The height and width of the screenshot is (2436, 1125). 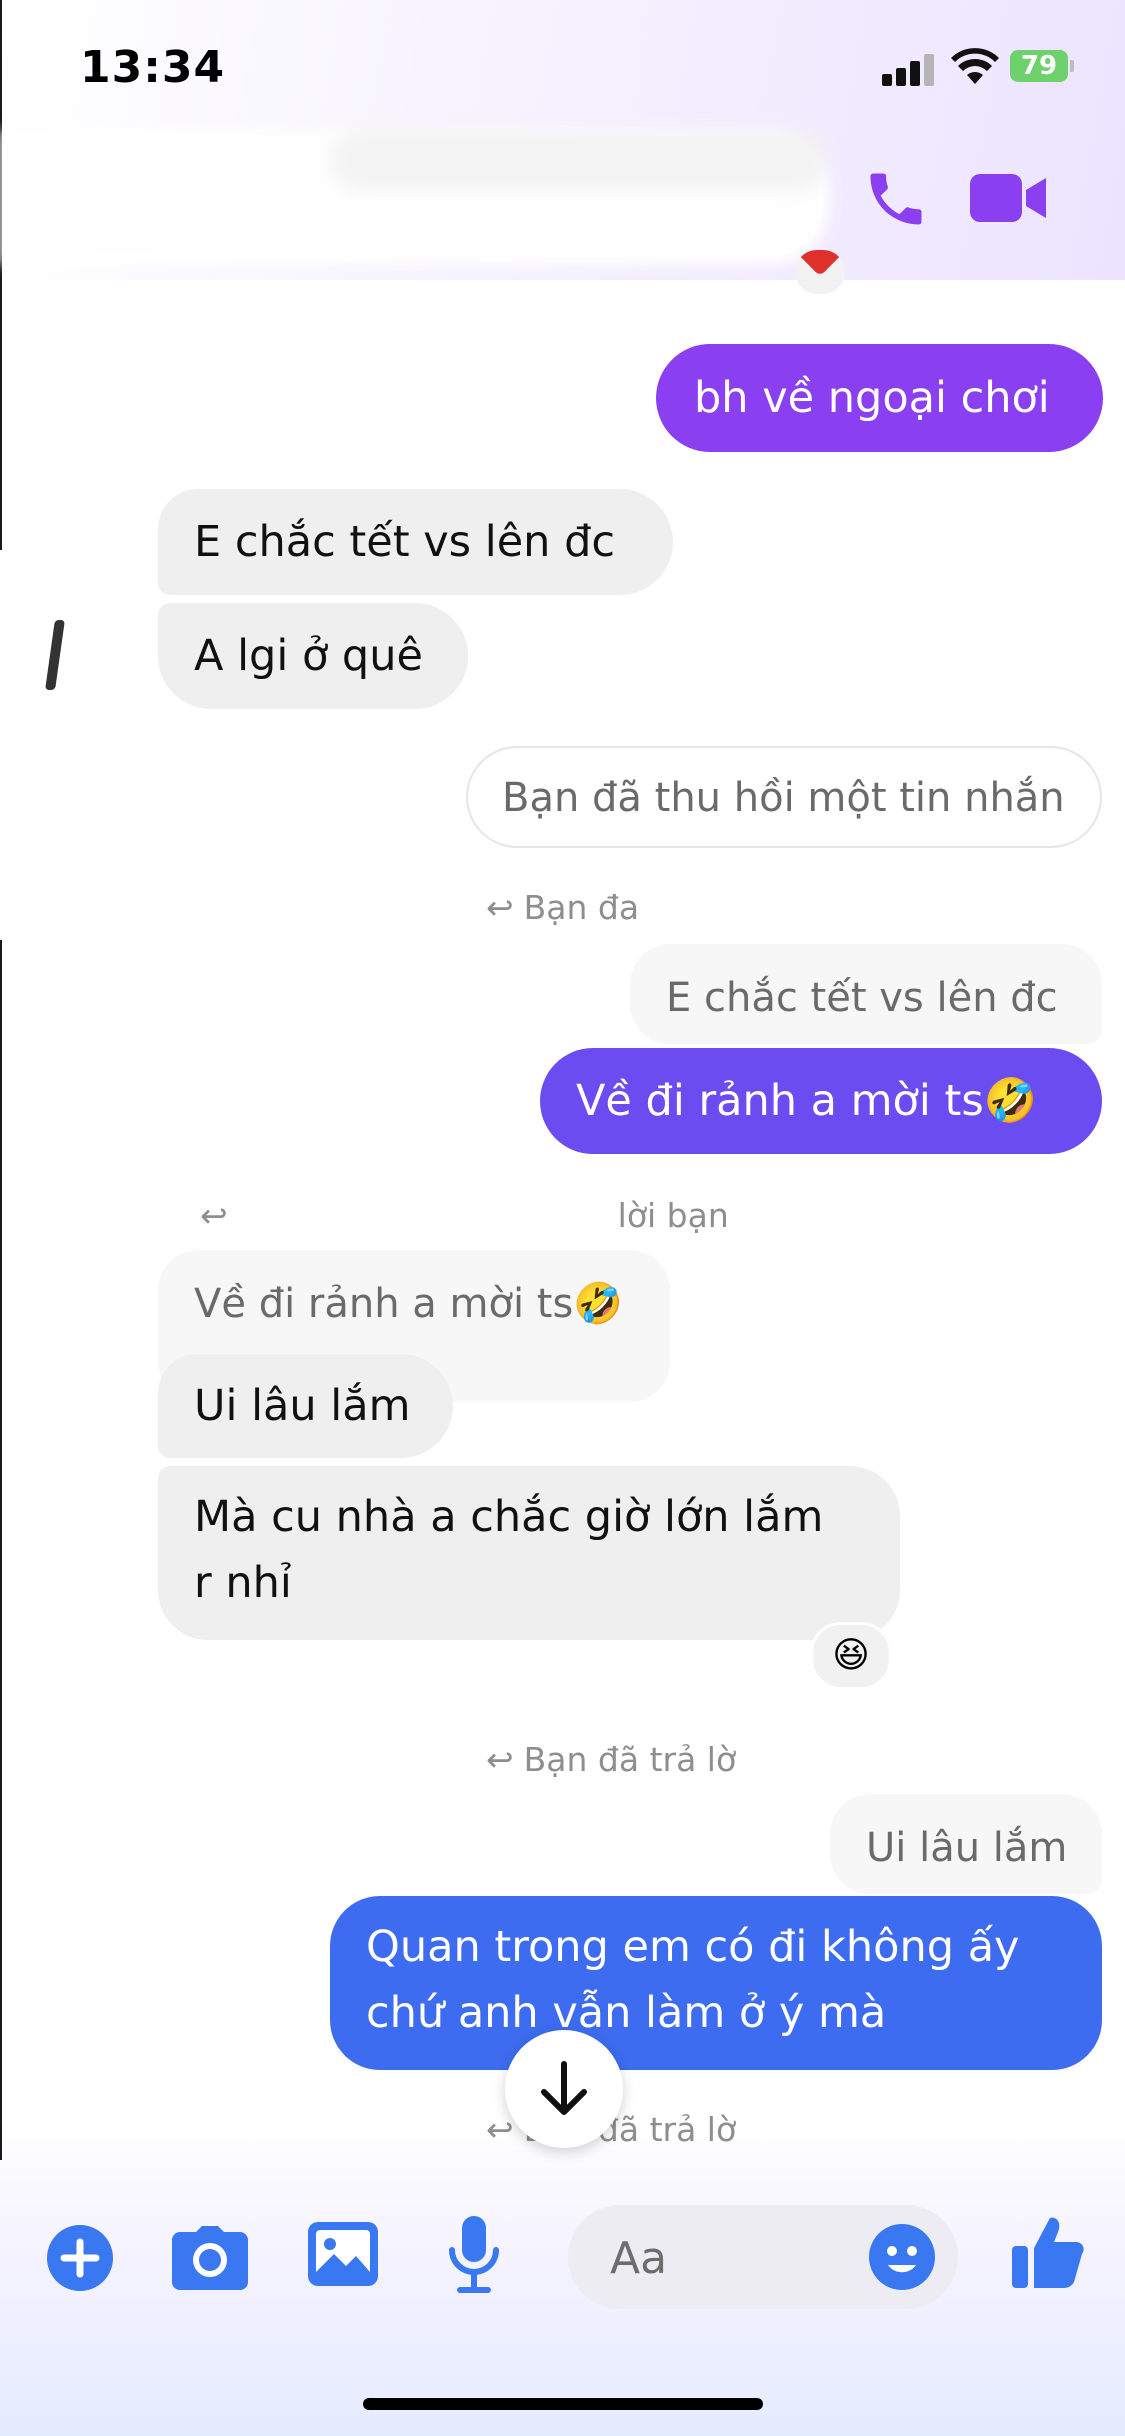 I want to click on reply-indicator: ↩ Bạn đa, so click(x=562, y=907).